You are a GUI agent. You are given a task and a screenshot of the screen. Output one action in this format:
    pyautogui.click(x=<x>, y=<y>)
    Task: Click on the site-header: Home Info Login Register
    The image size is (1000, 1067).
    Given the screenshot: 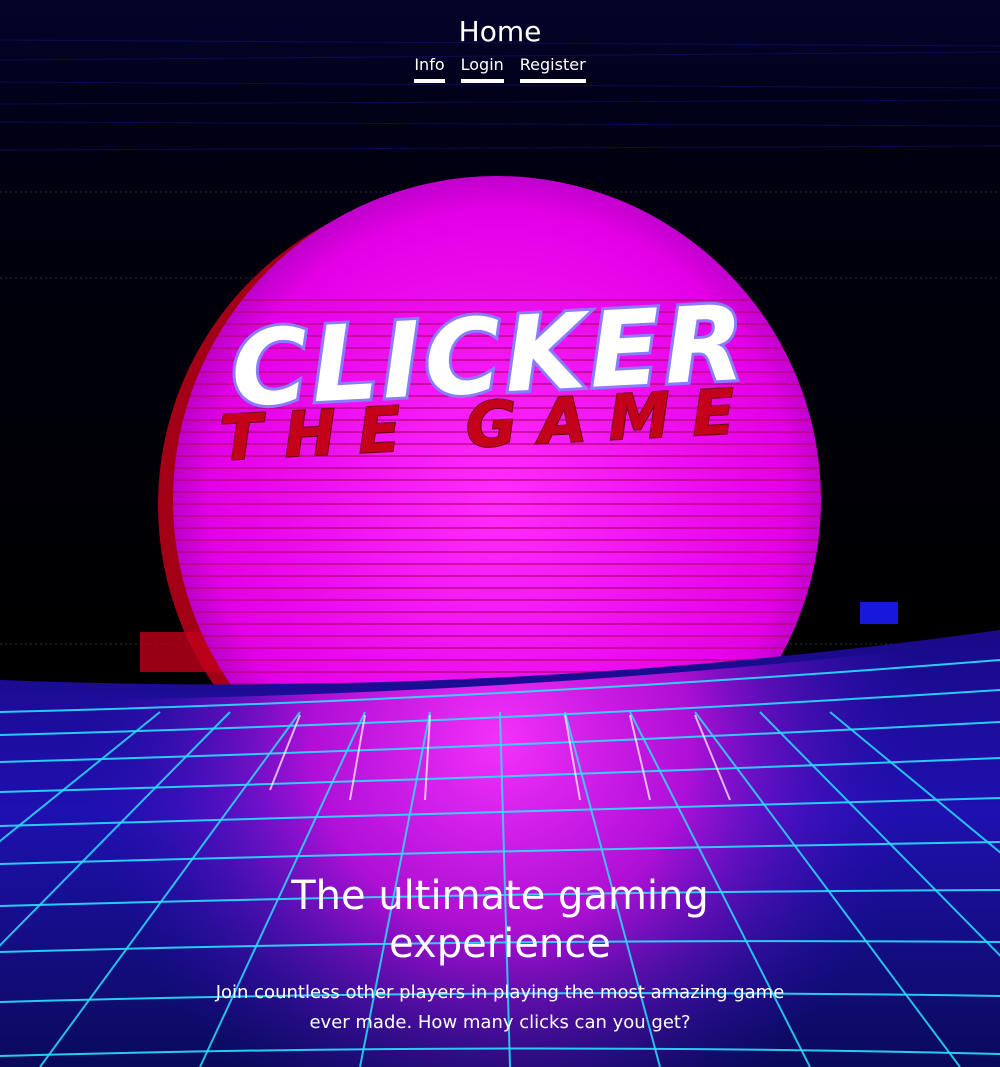 What is the action you would take?
    pyautogui.click(x=500, y=48)
    